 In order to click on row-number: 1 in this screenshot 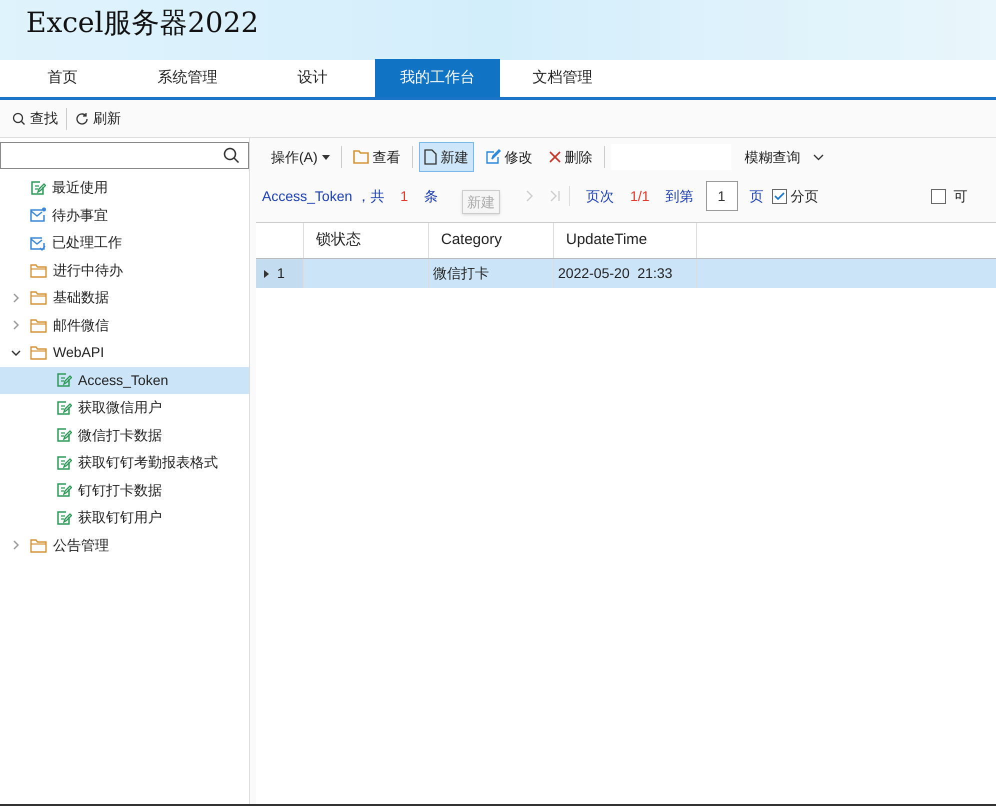, I will do `click(281, 273)`.